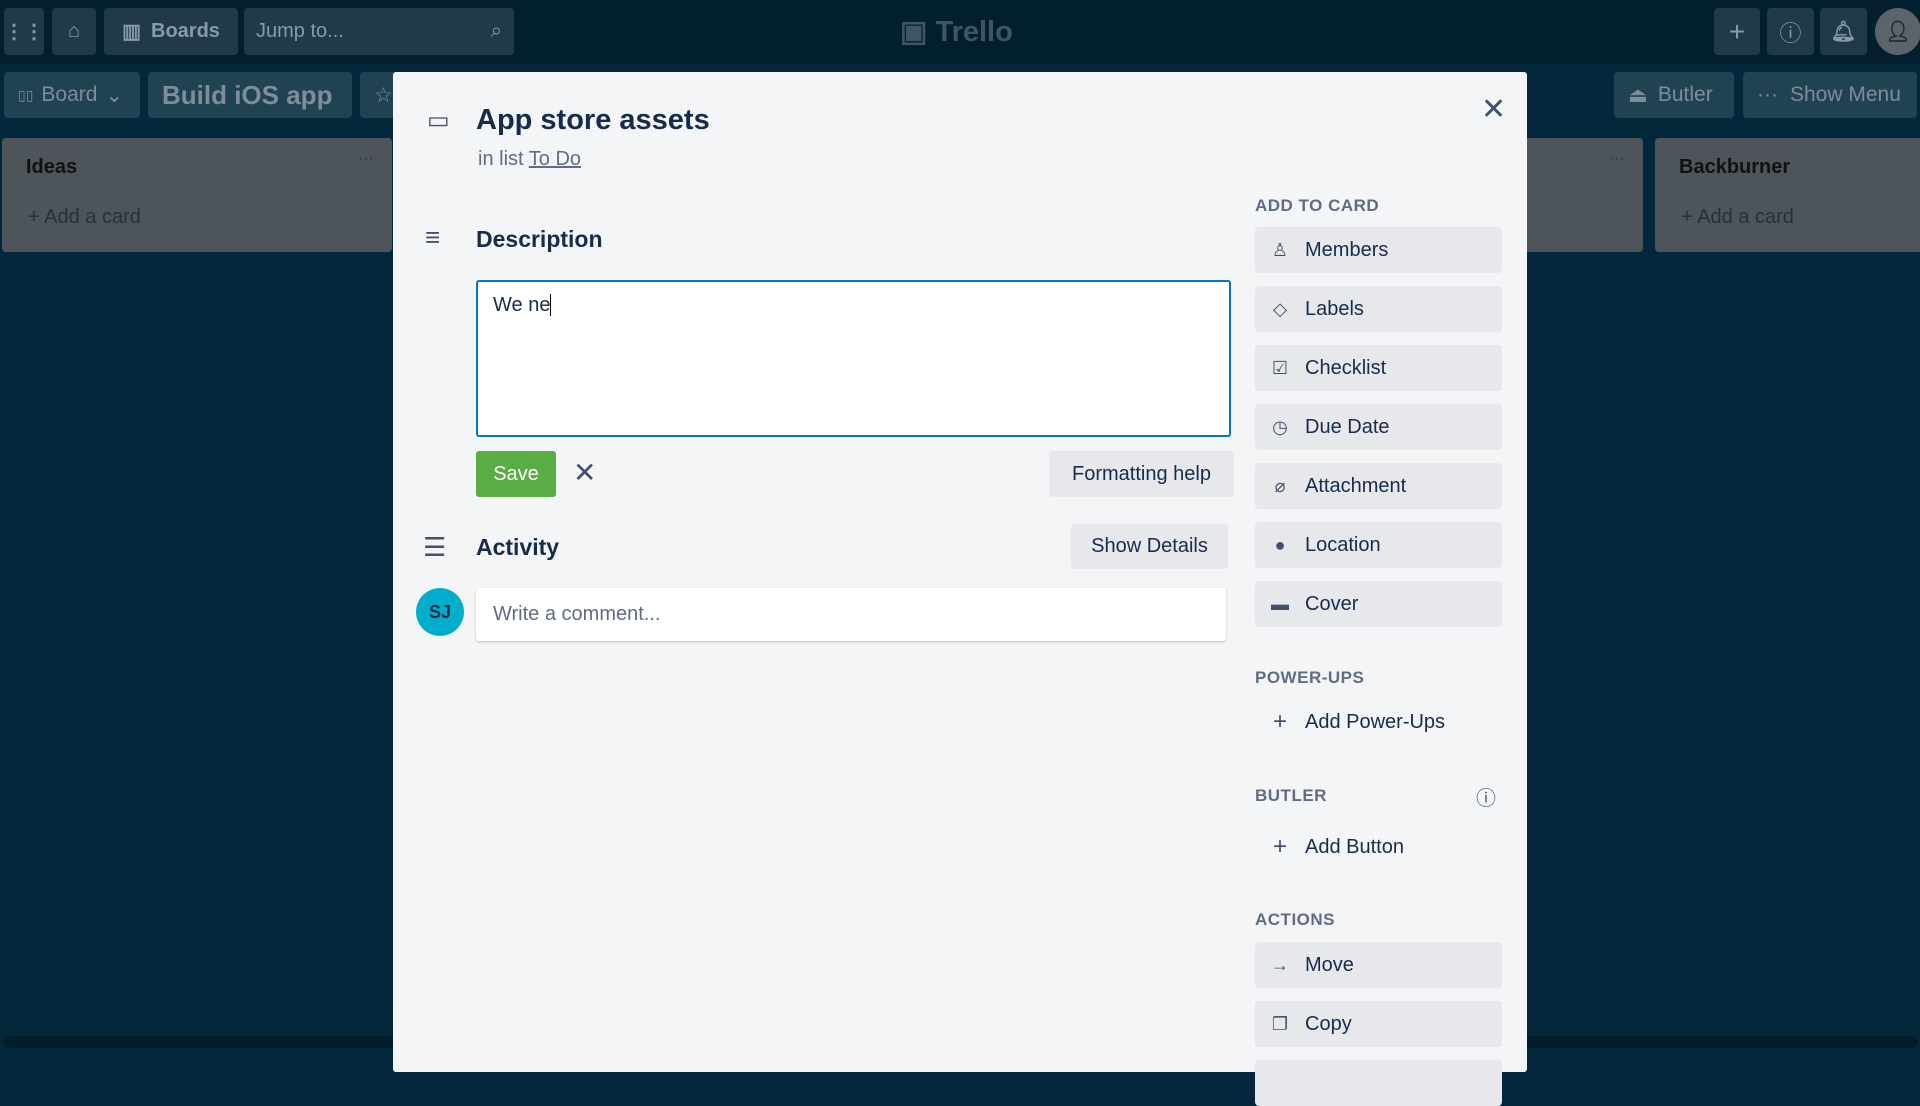 The width and height of the screenshot is (1920, 1106). What do you see at coordinates (131, 32) in the screenshot?
I see `boards-icon: ▥` at bounding box center [131, 32].